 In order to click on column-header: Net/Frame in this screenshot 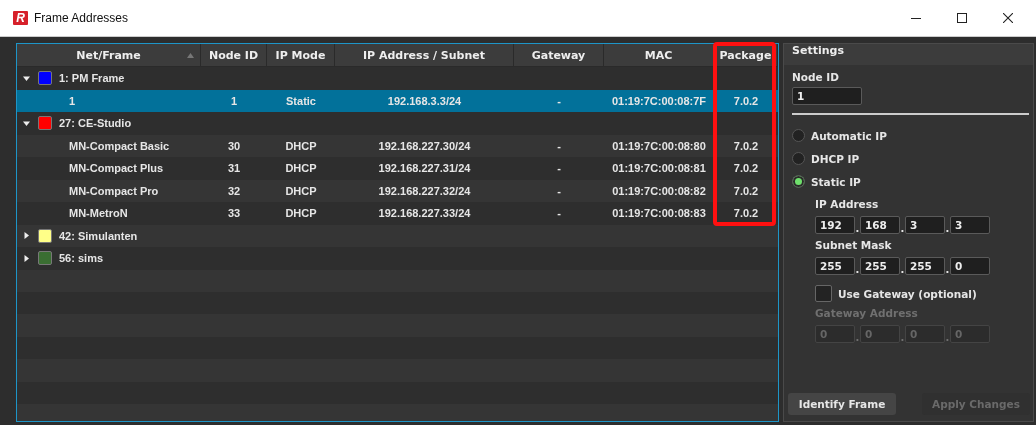, I will do `click(109, 55)`.